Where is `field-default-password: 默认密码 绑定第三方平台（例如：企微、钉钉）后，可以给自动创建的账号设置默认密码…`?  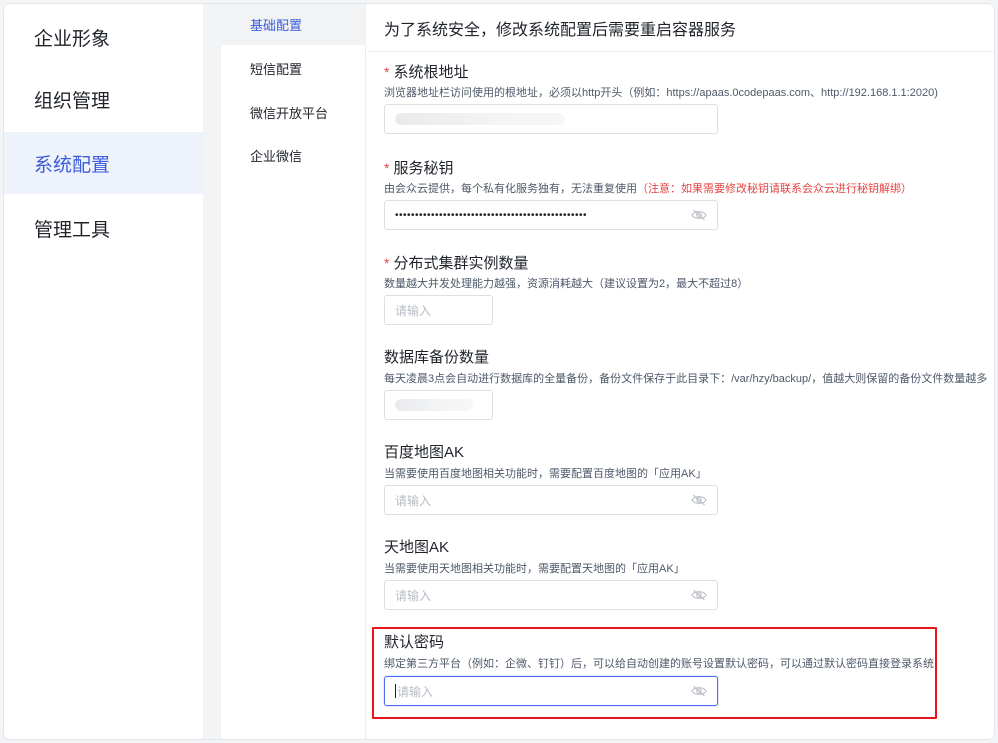
field-default-password: 默认密码 绑定第三方平台（例如：企微、钉钉）后，可以给自动创建的账号设置默认密码… is located at coordinates (686, 652).